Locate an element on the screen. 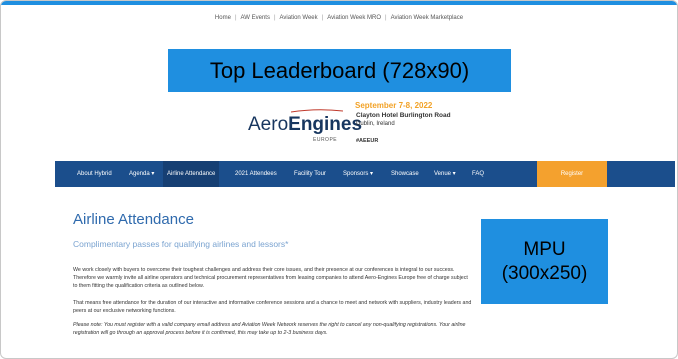 The image size is (678, 359). page-title: Airline Attendance is located at coordinates (133, 219).